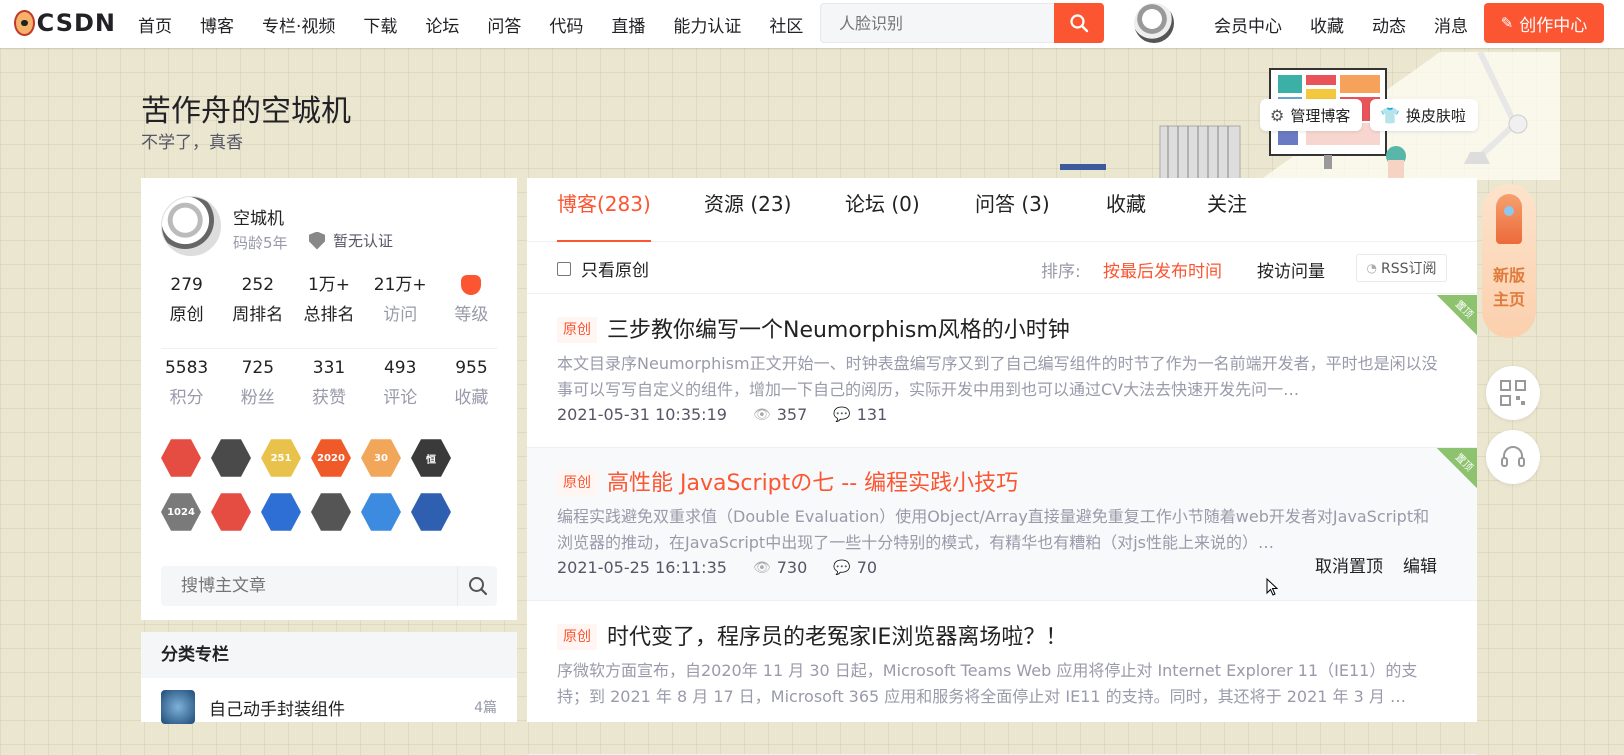  I want to click on tab-favorites: 收藏, so click(1126, 210).